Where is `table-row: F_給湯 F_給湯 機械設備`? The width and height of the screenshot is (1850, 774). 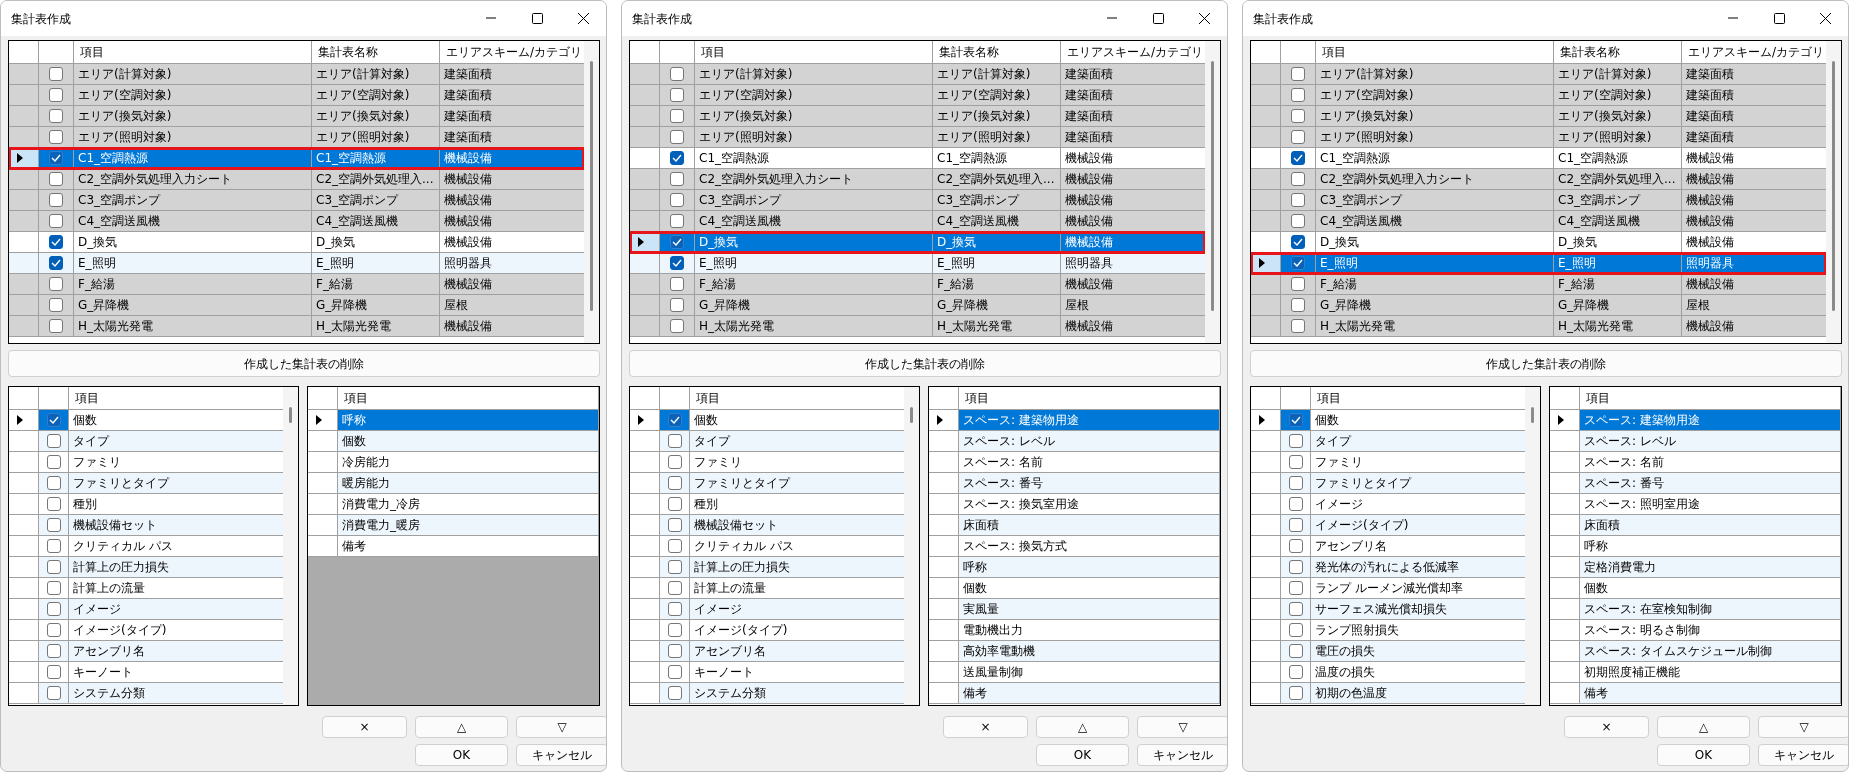
table-row: F_給湯 F_給湯 機械設備 is located at coordinates (296, 284).